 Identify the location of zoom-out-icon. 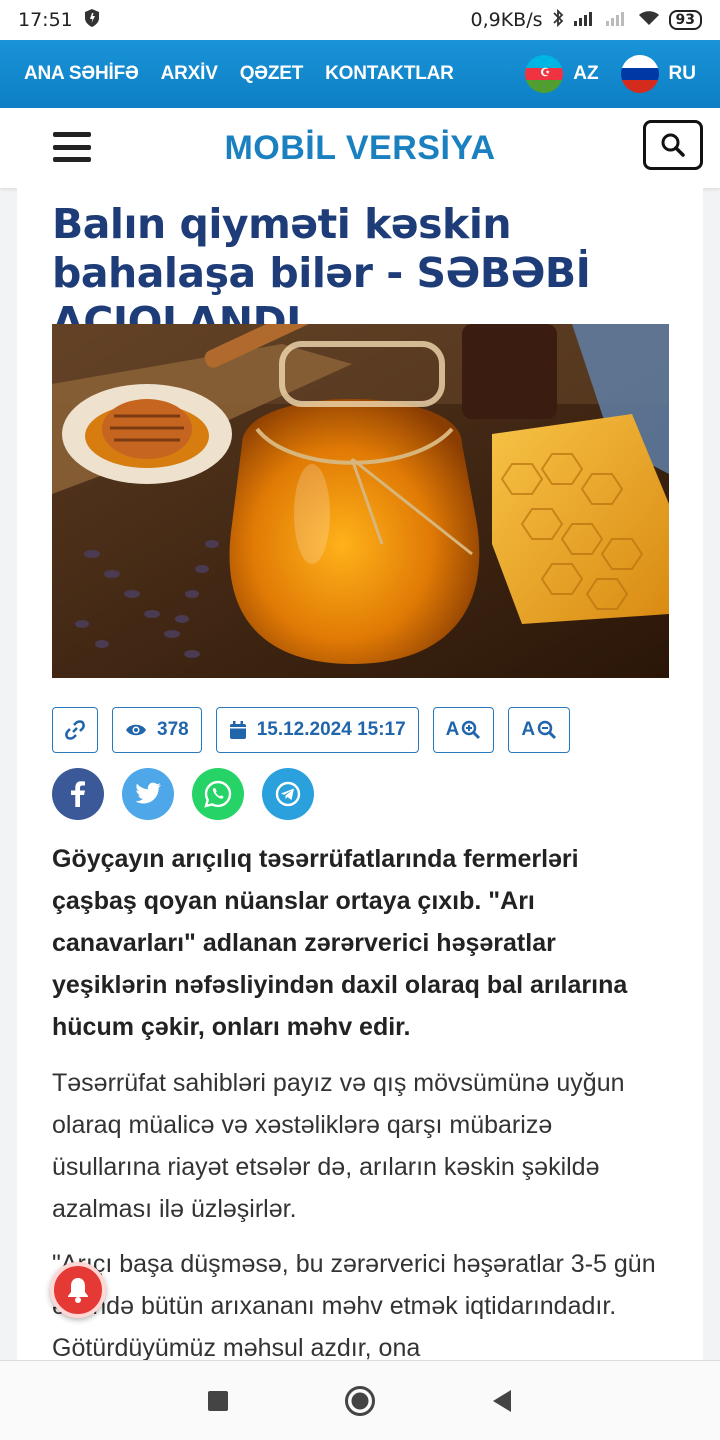
(547, 730).